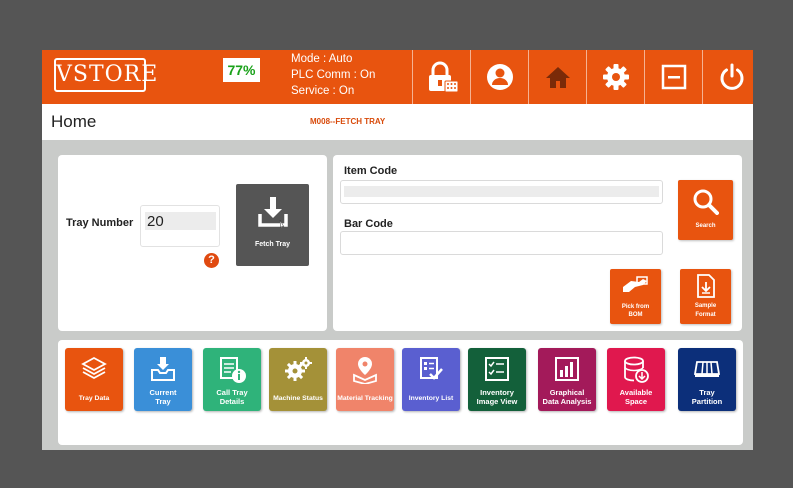  I want to click on tile-call-tray-details: Call Tray Details, so click(232, 379).